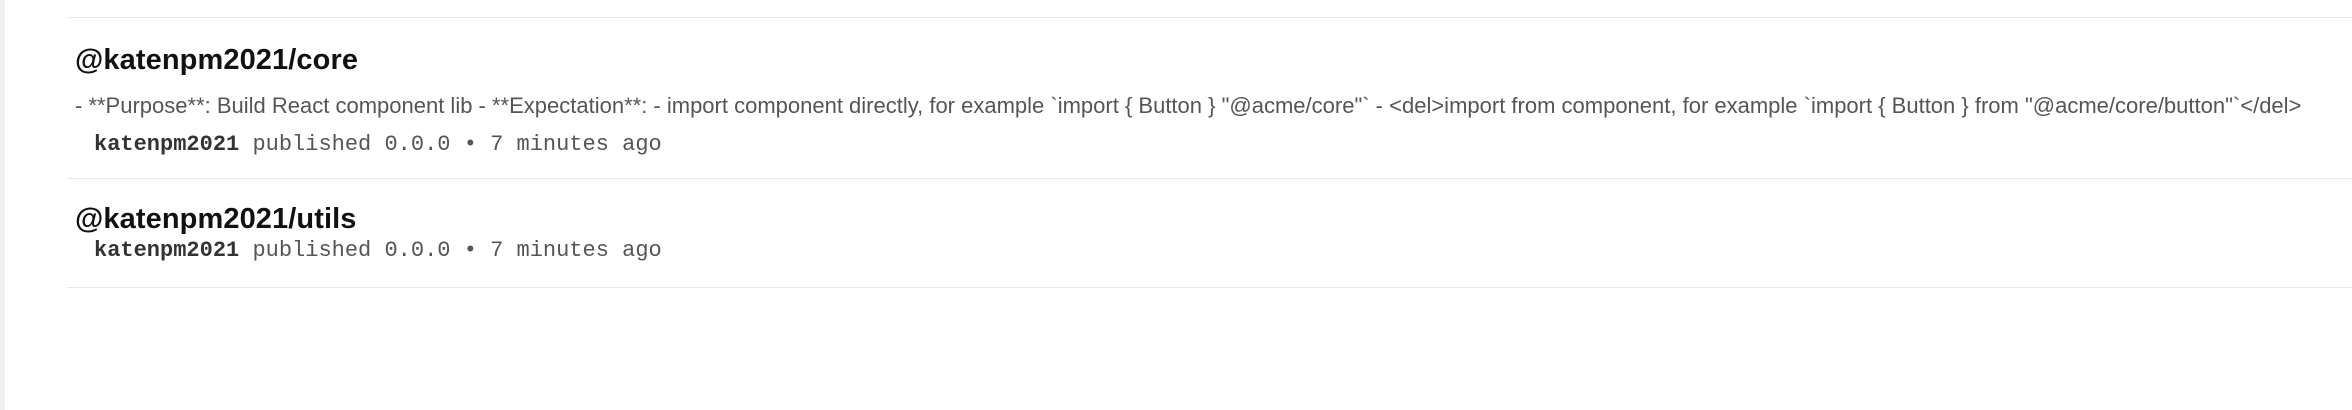 The height and width of the screenshot is (410, 2352). What do you see at coordinates (216, 60) in the screenshot?
I see `package-name-link: @katenpm2021/core` at bounding box center [216, 60].